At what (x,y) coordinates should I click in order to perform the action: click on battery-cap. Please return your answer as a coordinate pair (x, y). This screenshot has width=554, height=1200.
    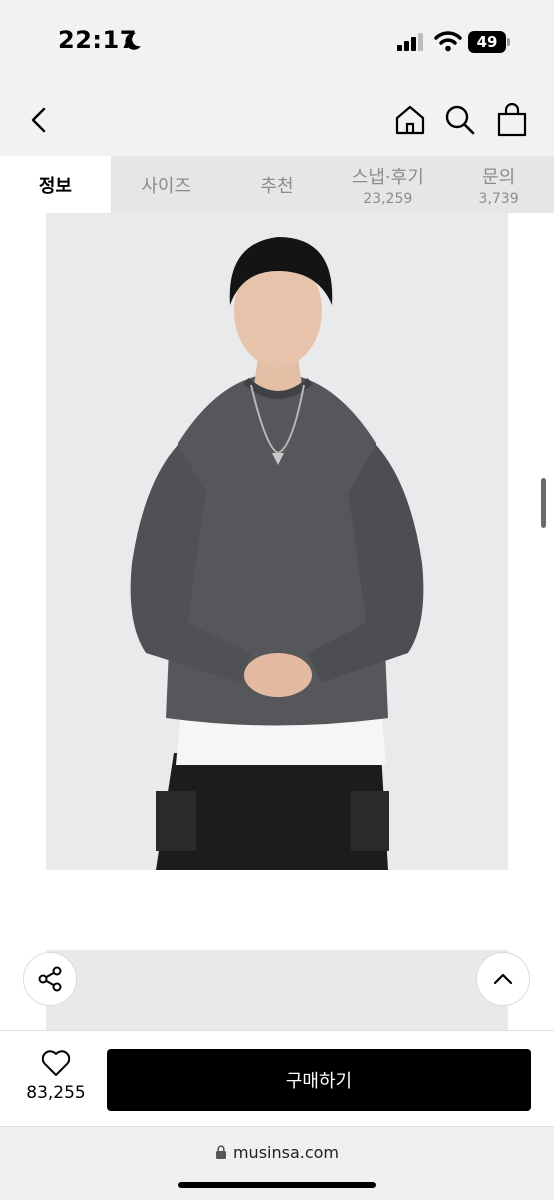
    Looking at the image, I should click on (508, 42).